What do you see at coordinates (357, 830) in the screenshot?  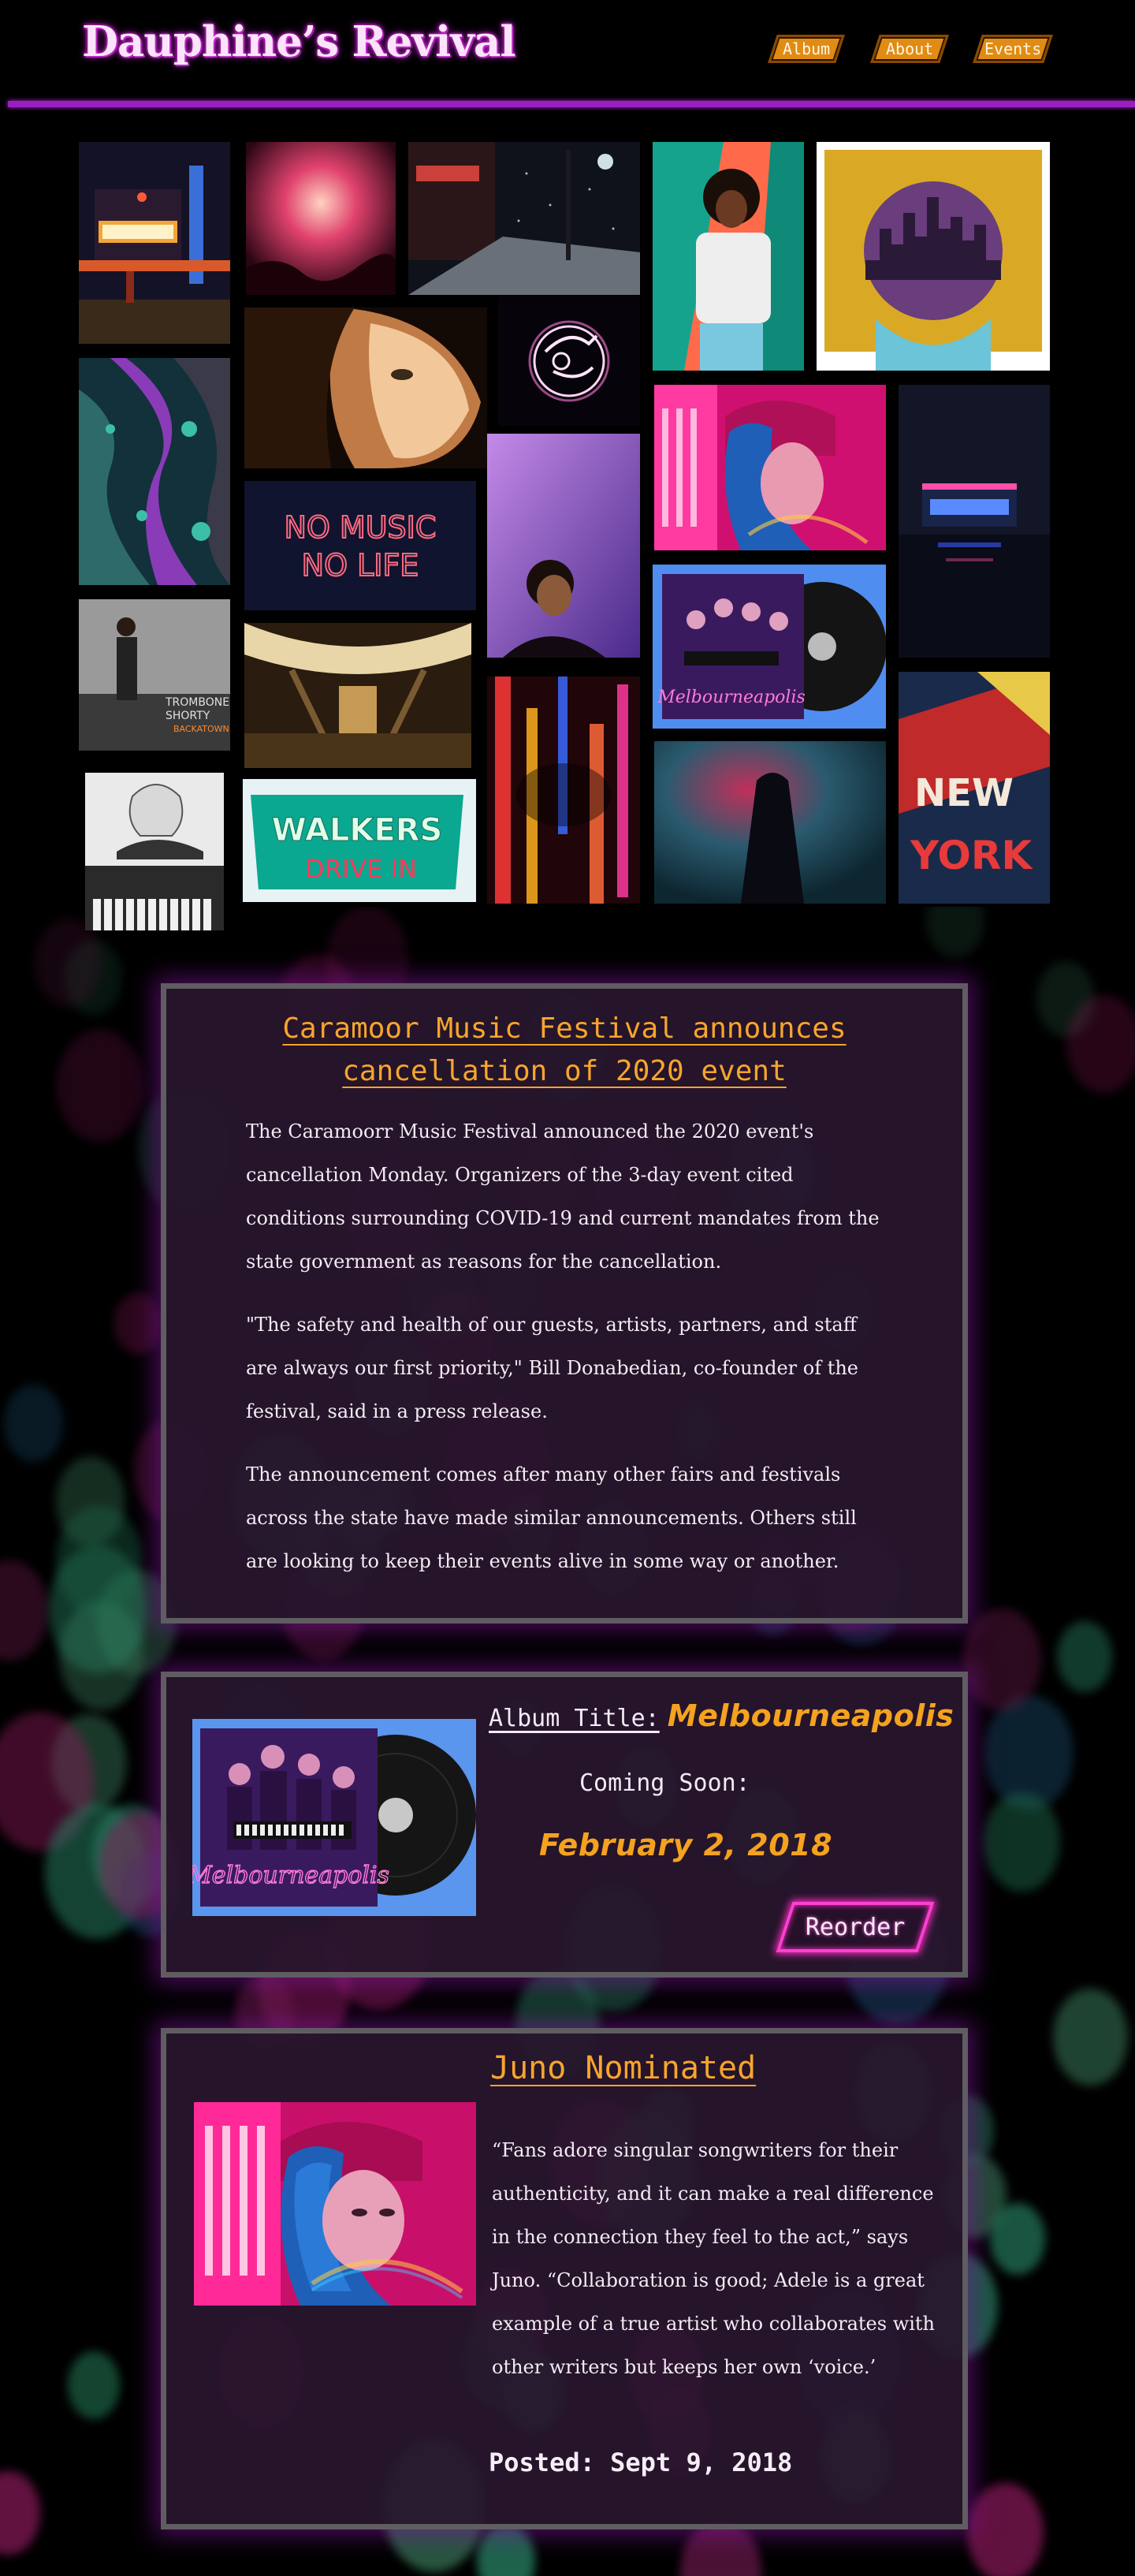 I see `walkers-text: WALKERS` at bounding box center [357, 830].